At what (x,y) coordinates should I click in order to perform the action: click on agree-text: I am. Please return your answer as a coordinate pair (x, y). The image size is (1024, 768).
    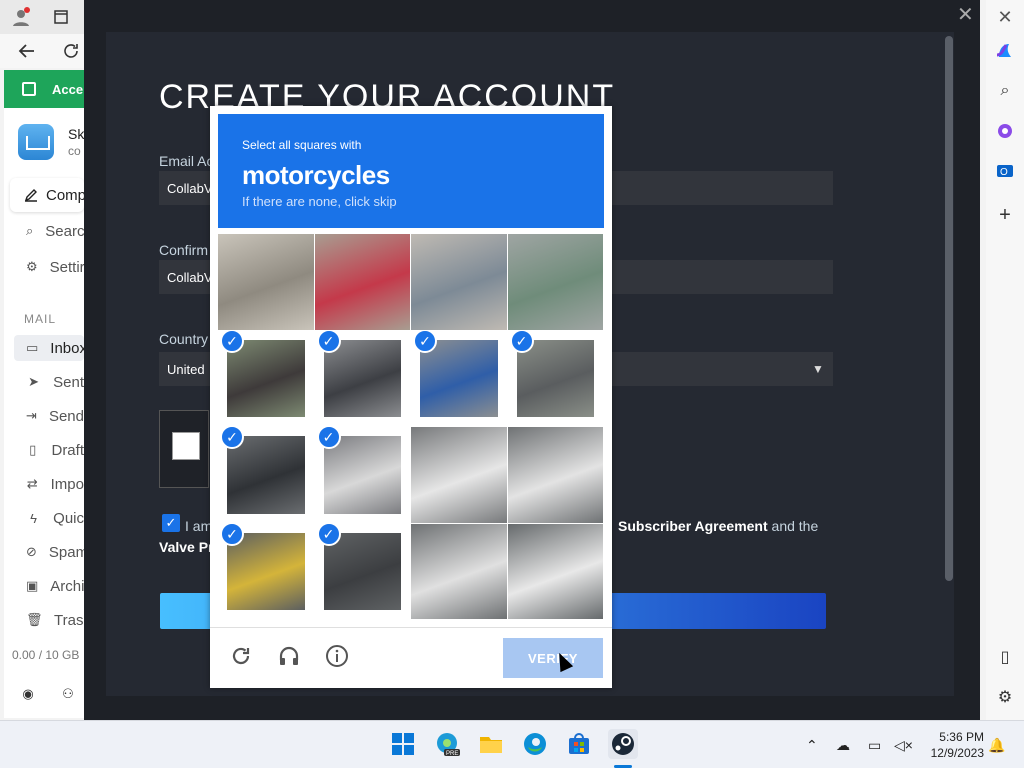
    Looking at the image, I should click on (199, 526).